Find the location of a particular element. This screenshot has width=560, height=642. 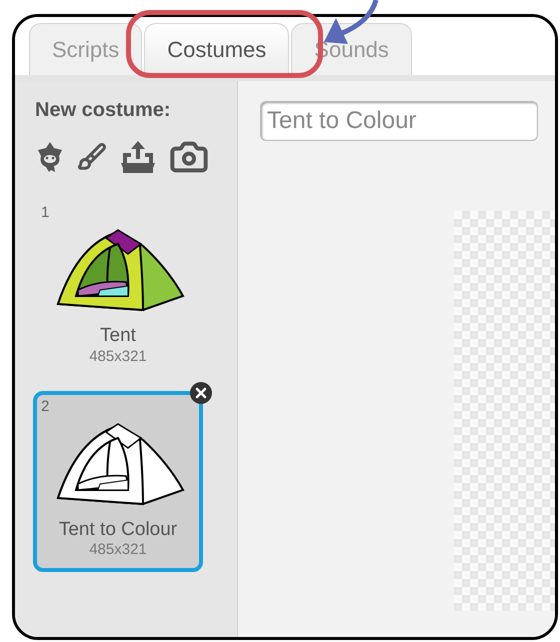

close-icon is located at coordinates (201, 392).